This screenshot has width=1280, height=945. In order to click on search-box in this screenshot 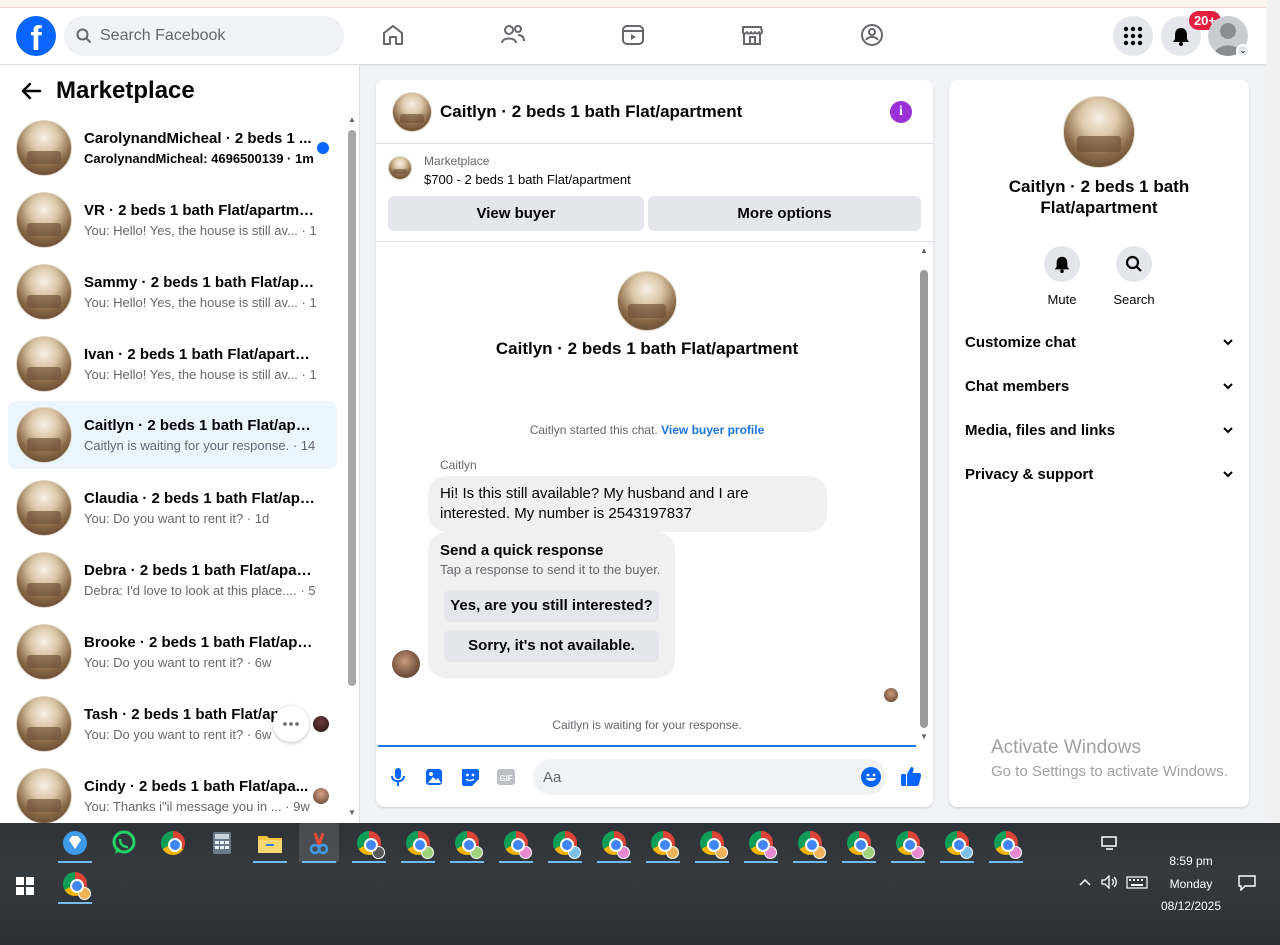, I will do `click(204, 36)`.